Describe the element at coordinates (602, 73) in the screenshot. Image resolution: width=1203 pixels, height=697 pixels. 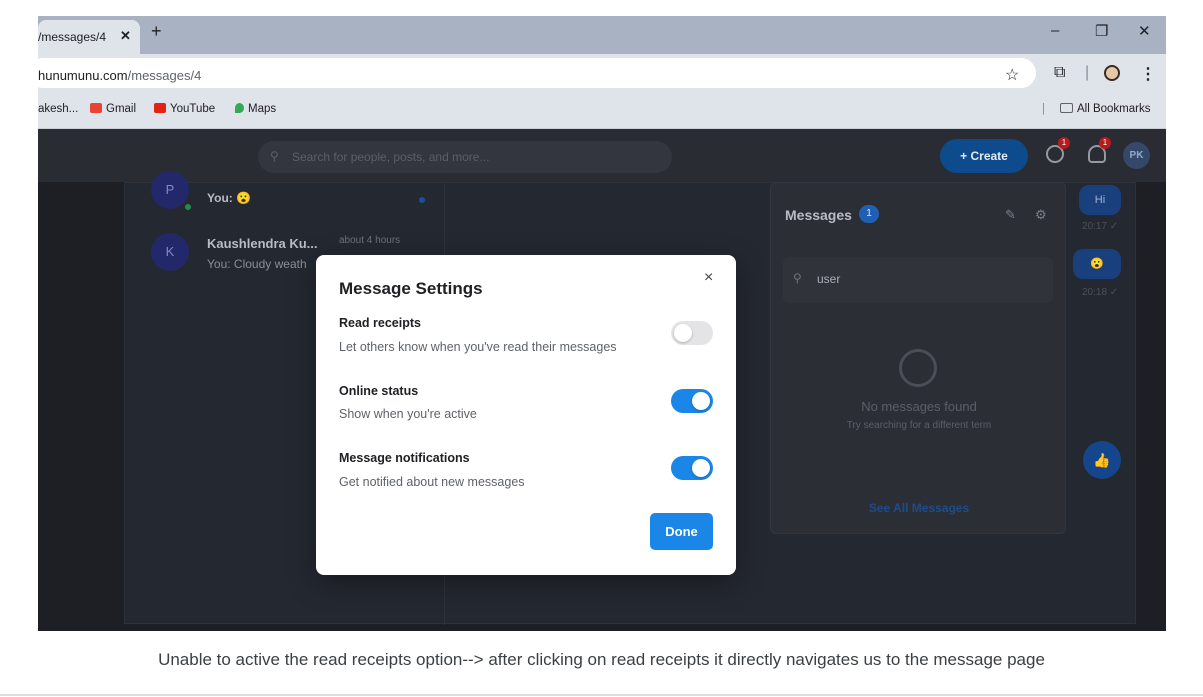
I see `browser-toolbar: hunumunu.com/messages/4 ☆ ⧉ | ⋮` at that location.